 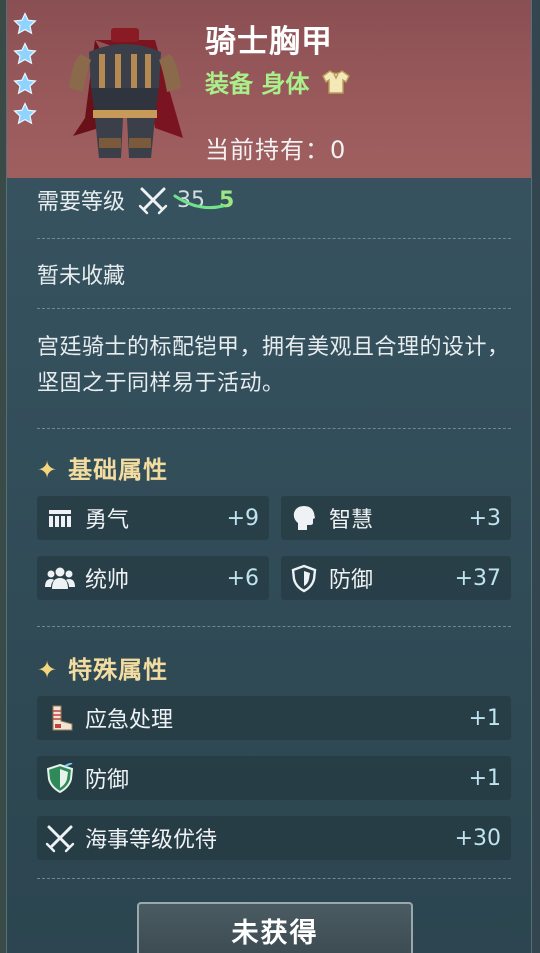 I want to click on special-stat-defense: 防御 +1, so click(x=274, y=778).